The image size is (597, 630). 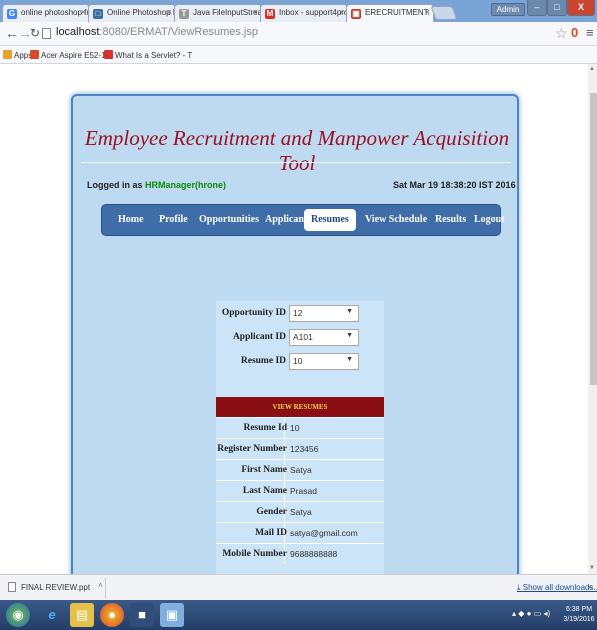 I want to click on scroll-down-arrow-icon: ▼, so click(x=592, y=568).